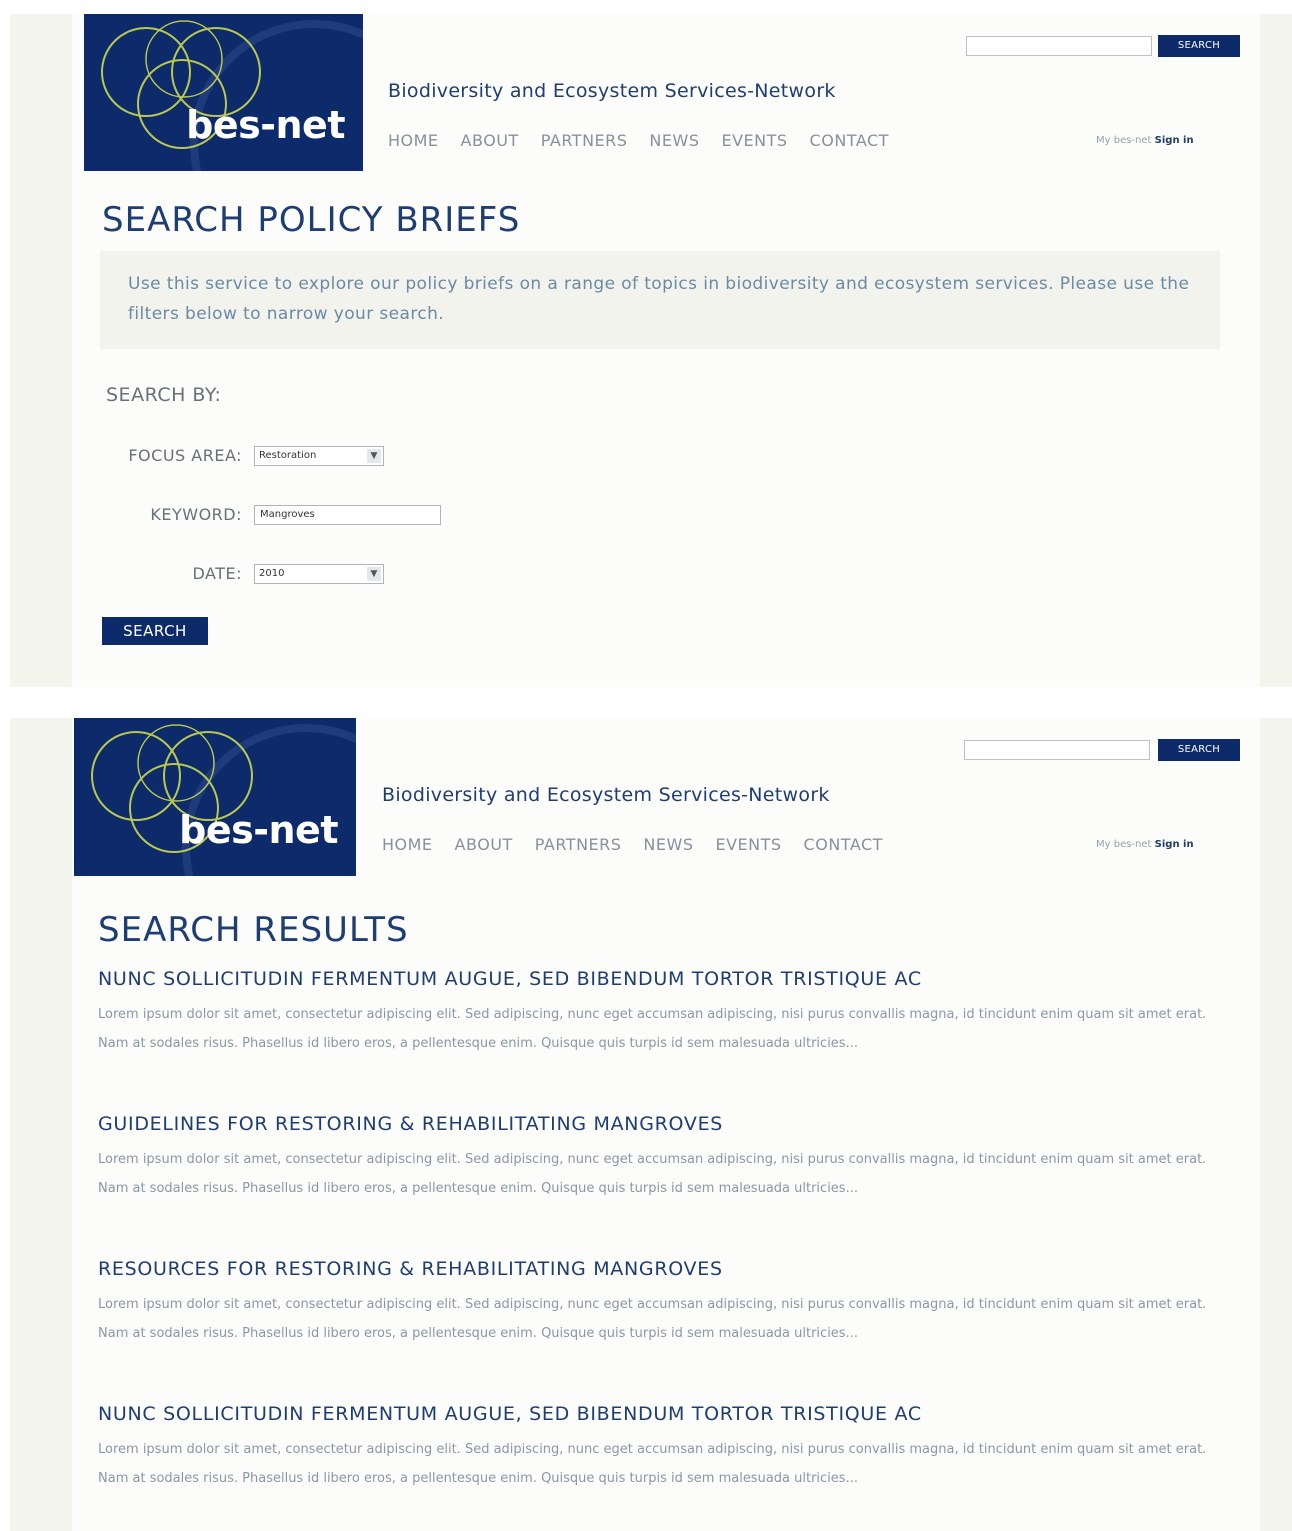  What do you see at coordinates (311, 220) in the screenshot?
I see `page-title: SEARCH POLICY BRIEFS` at bounding box center [311, 220].